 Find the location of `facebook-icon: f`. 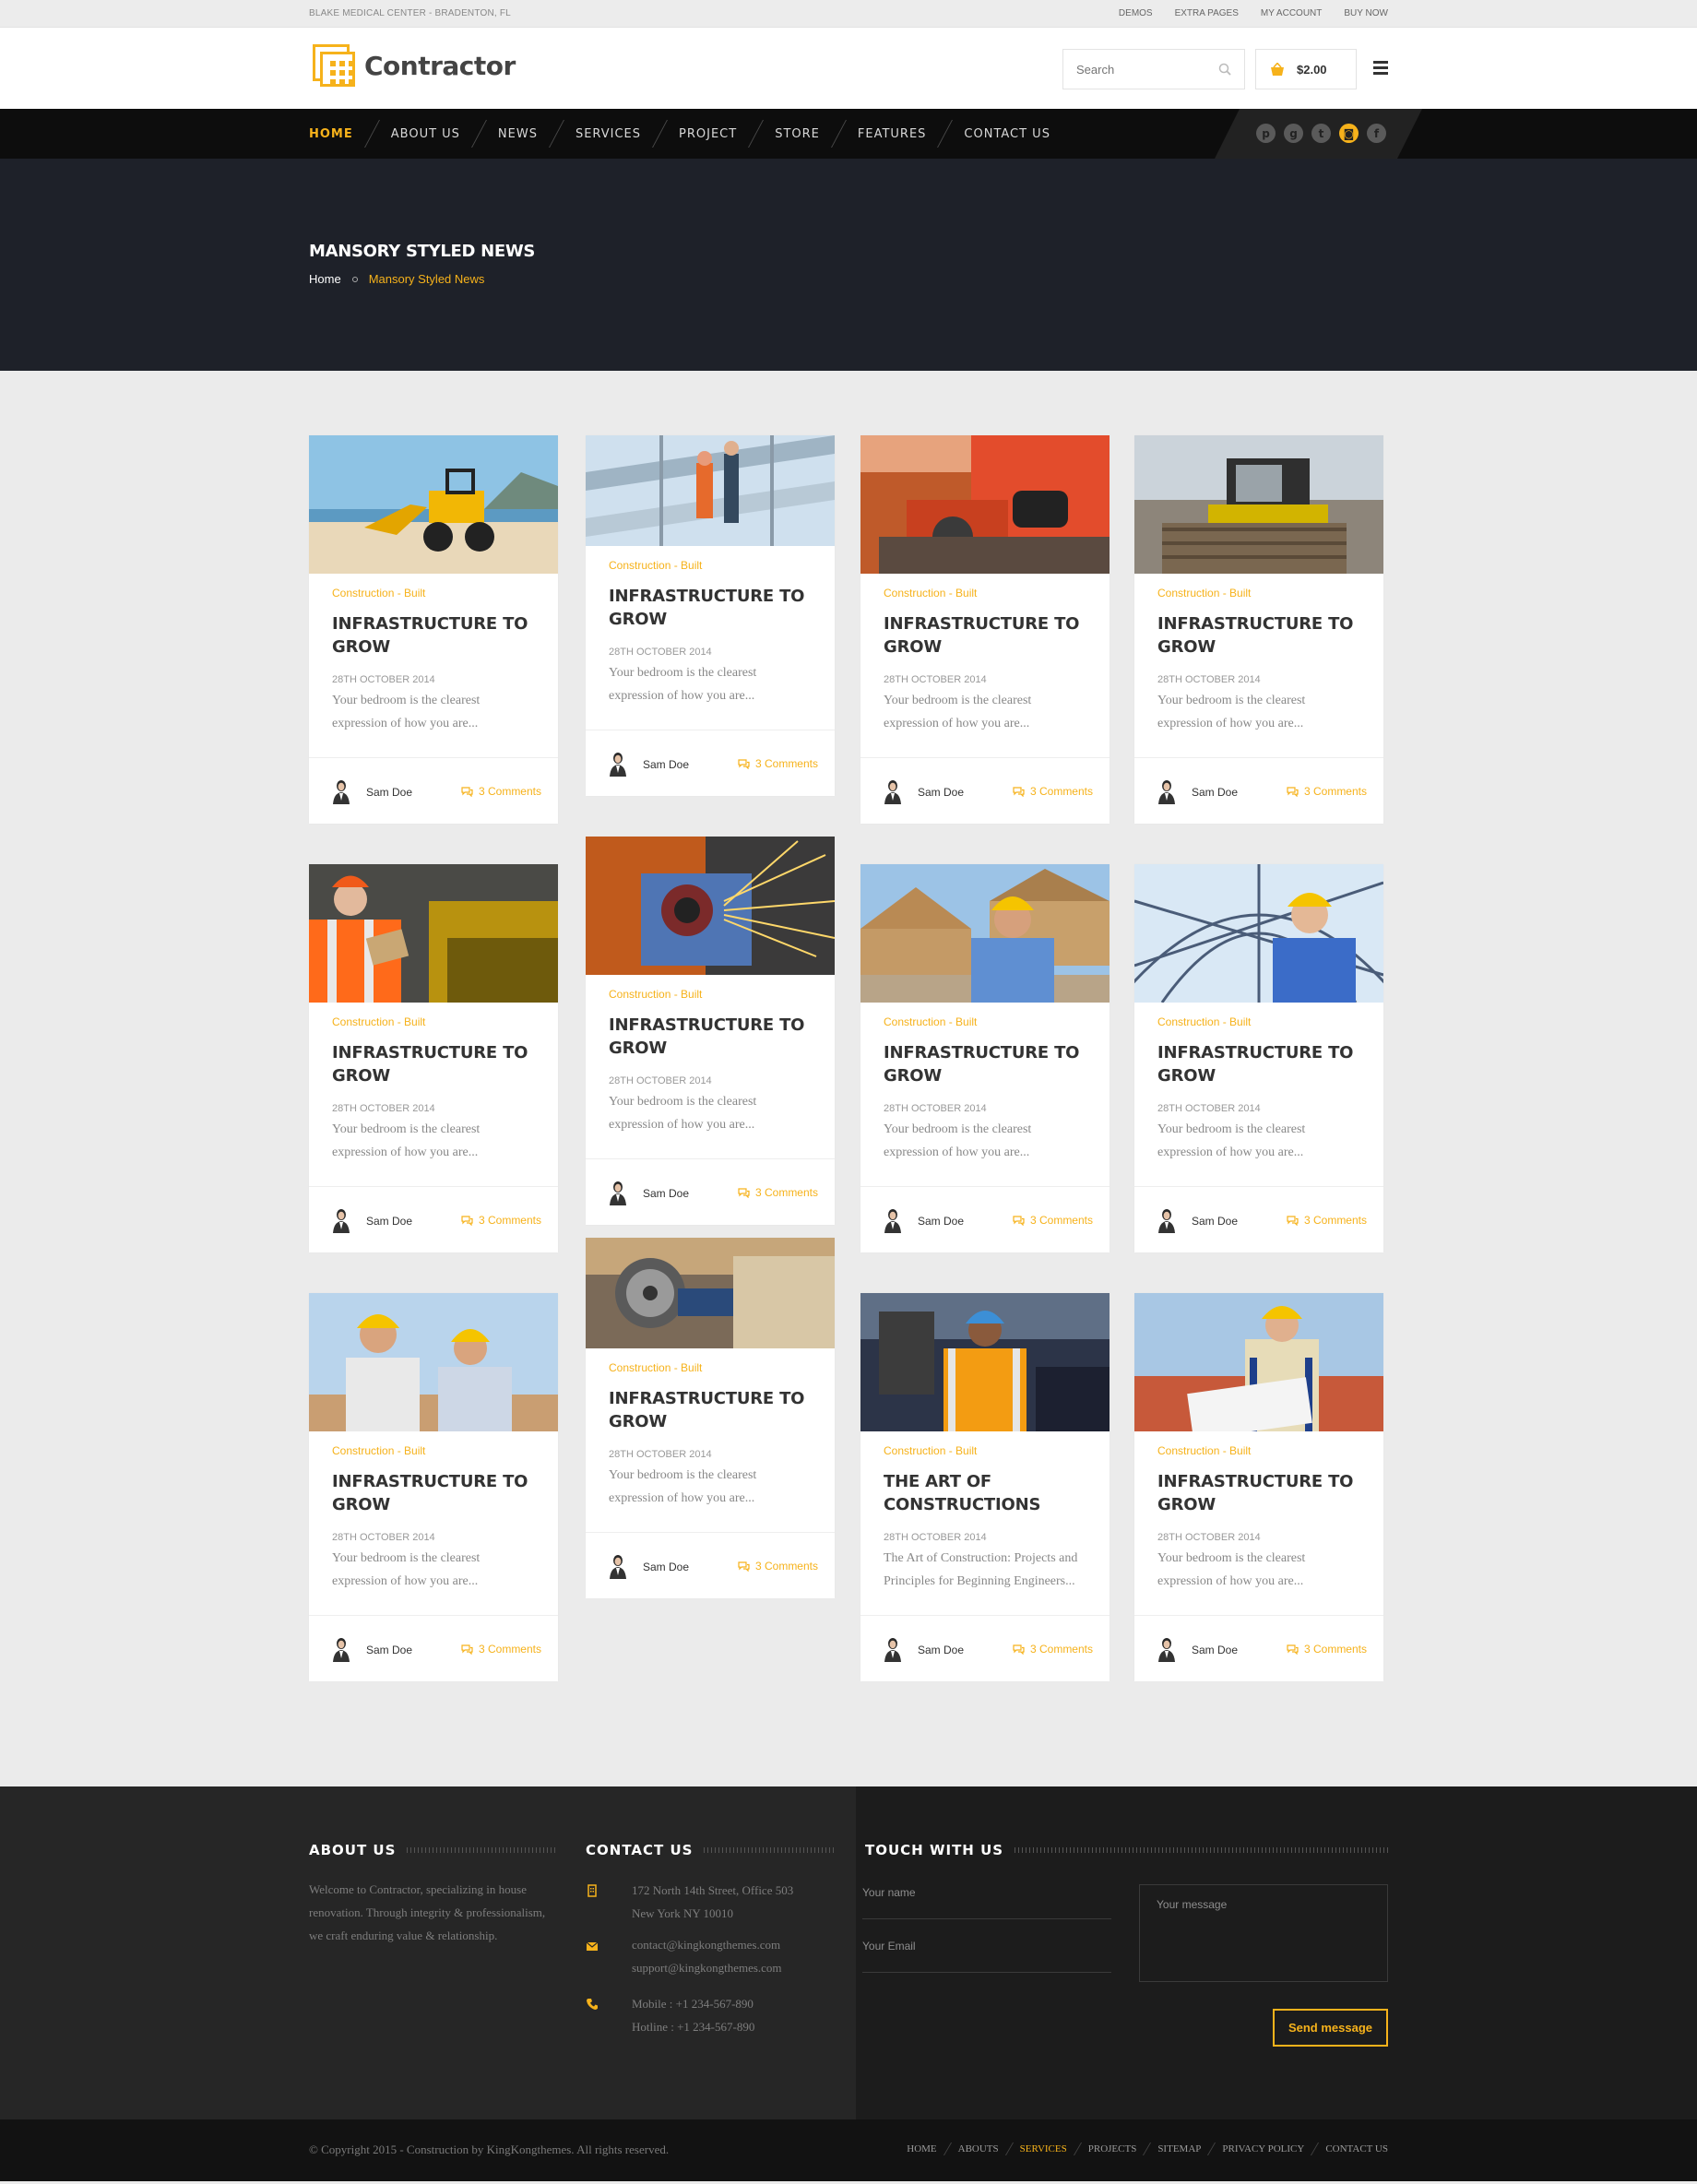

facebook-icon: f is located at coordinates (1376, 133).